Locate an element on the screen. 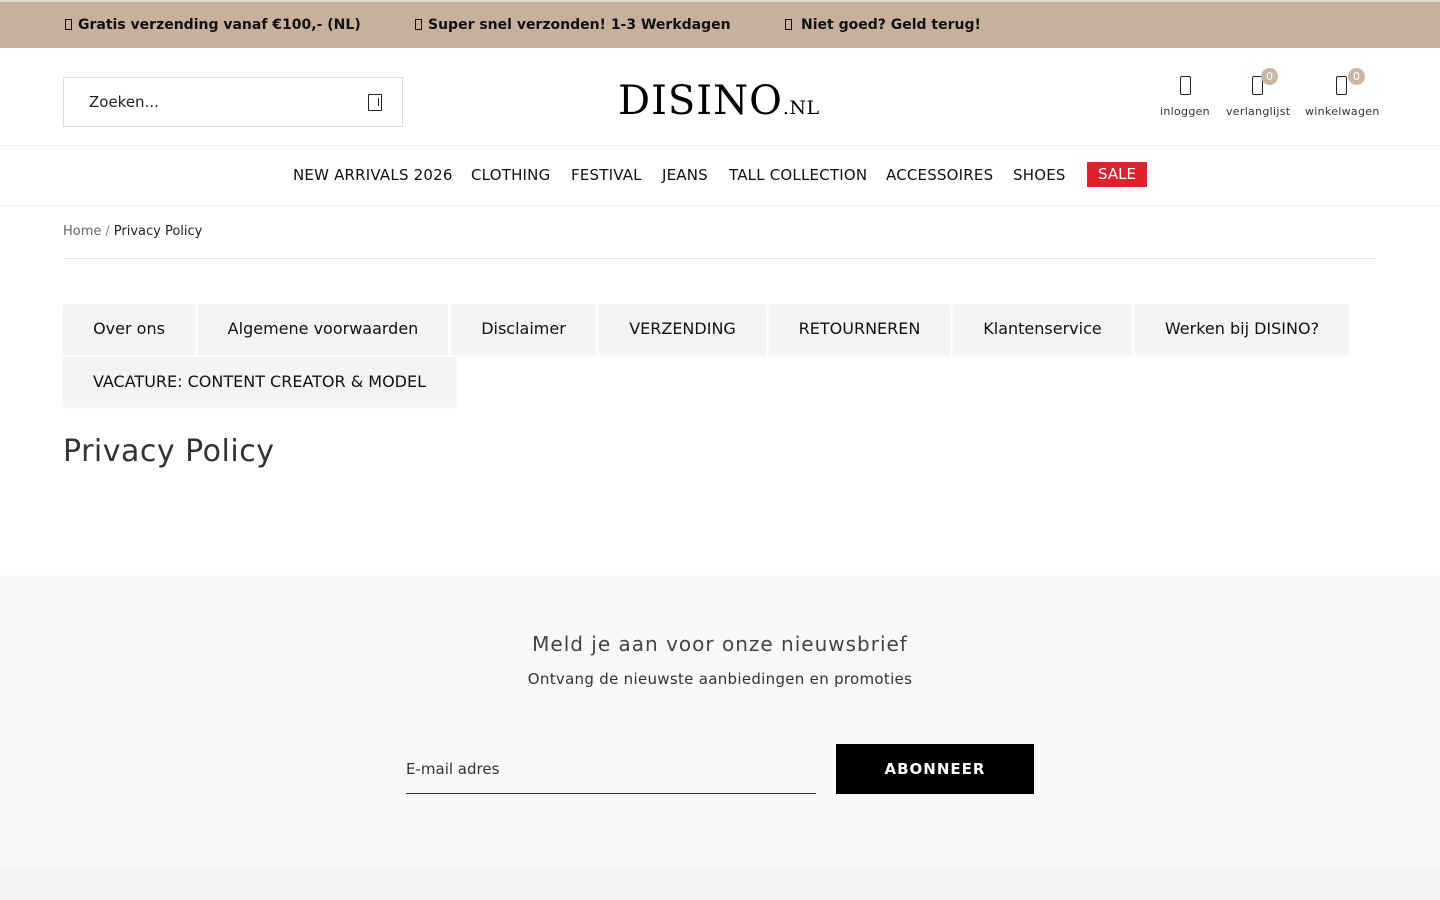 This screenshot has height=900, width=1440. search-input is located at coordinates (214, 102).